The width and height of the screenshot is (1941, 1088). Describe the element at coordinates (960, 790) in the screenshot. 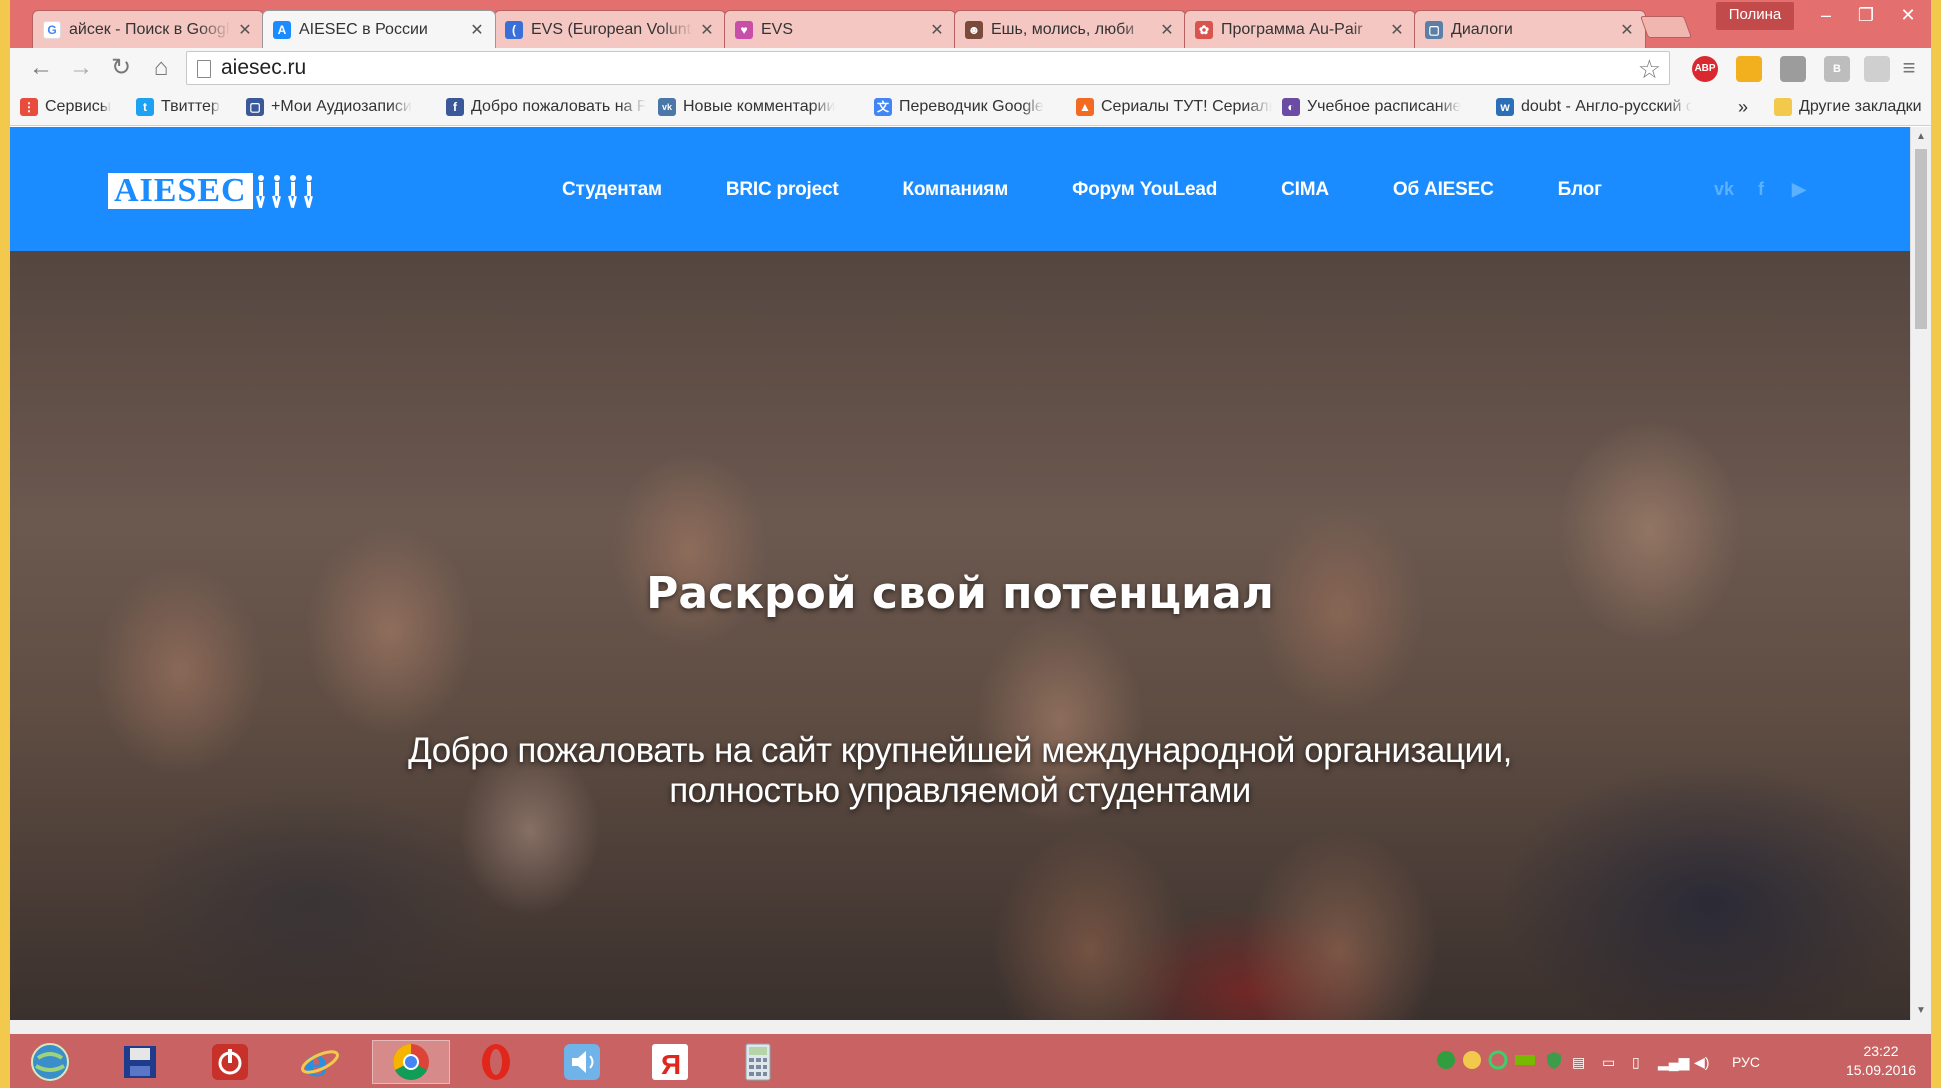

I see `hero-subtitle: полностью управляемой студентами` at that location.